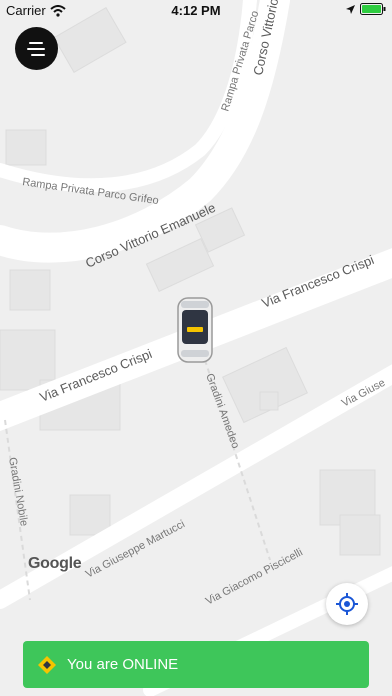 The width and height of the screenshot is (392, 696). I want to click on locate-button, so click(347, 604).